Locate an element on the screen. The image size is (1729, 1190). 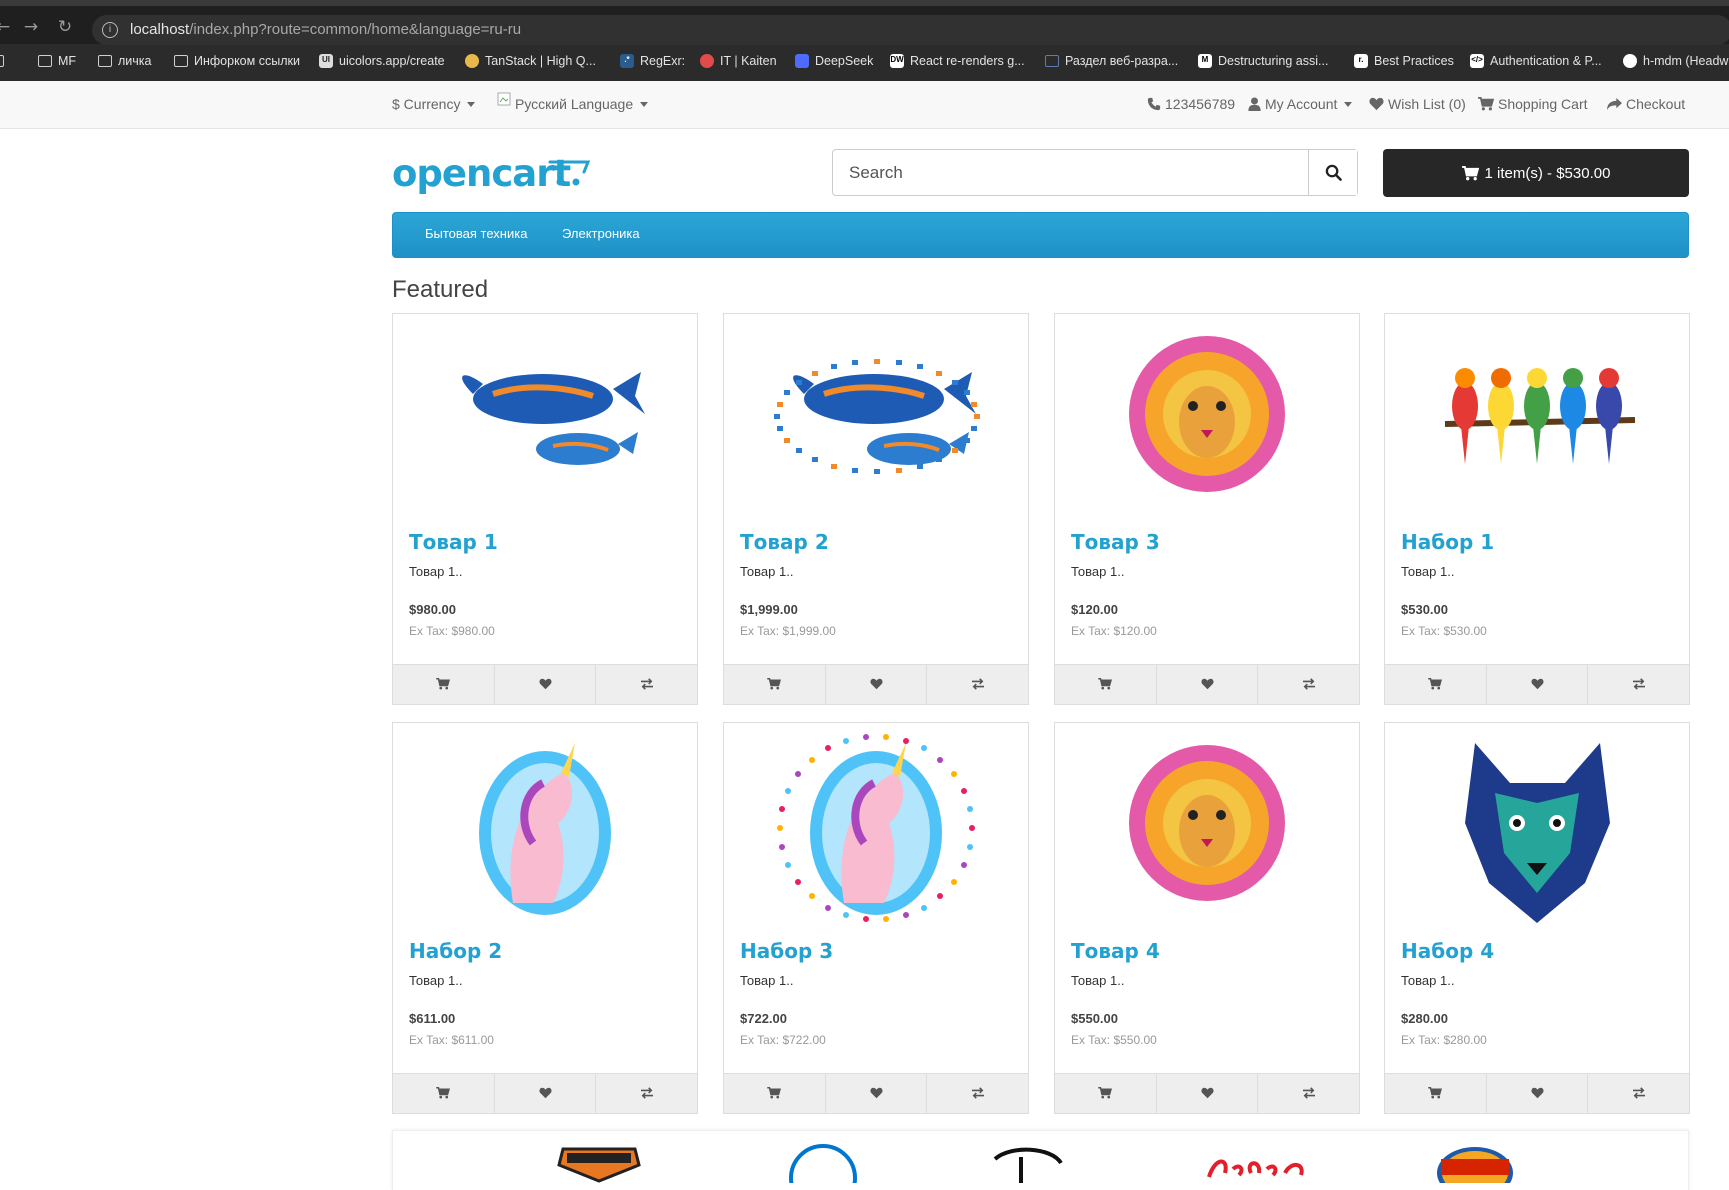
bookmark-h-mdm: h-mdm (Headw is located at coordinates (1675, 61).